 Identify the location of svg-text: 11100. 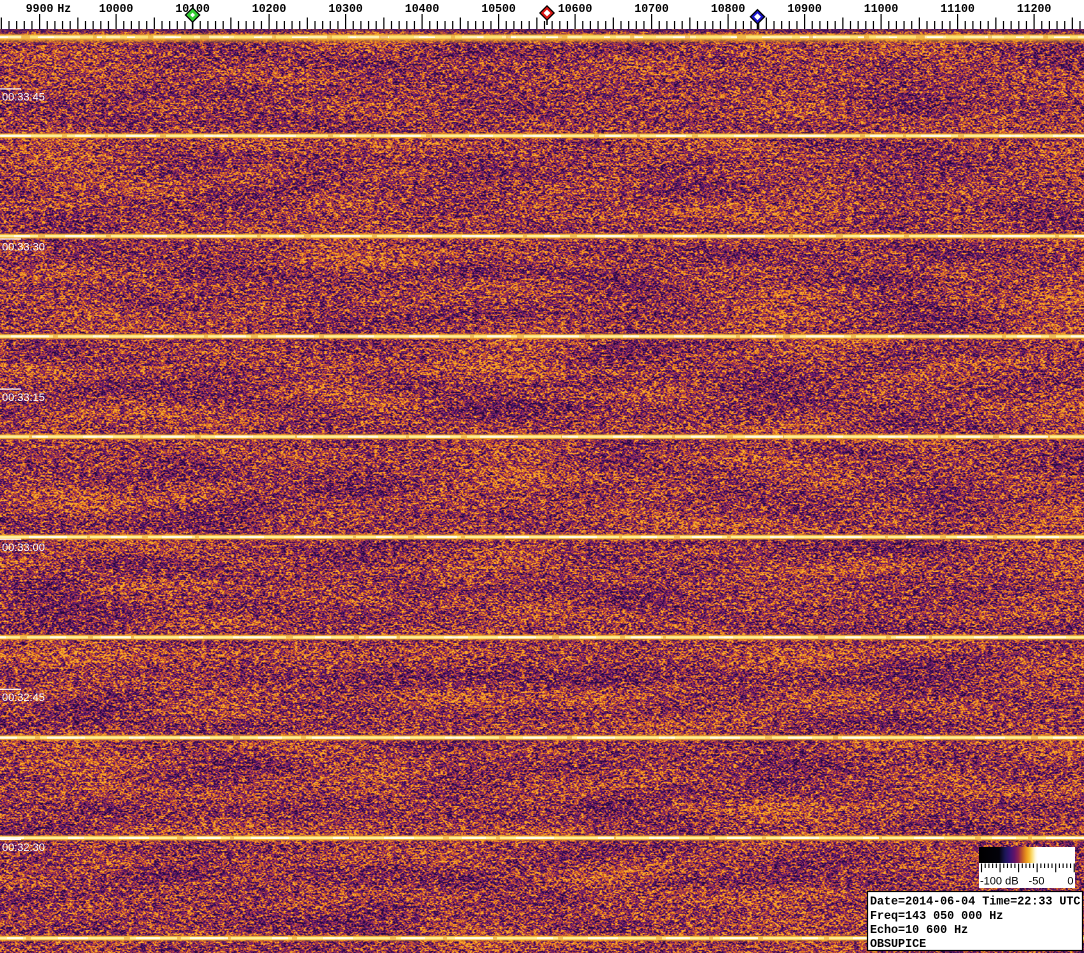
(957, 9).